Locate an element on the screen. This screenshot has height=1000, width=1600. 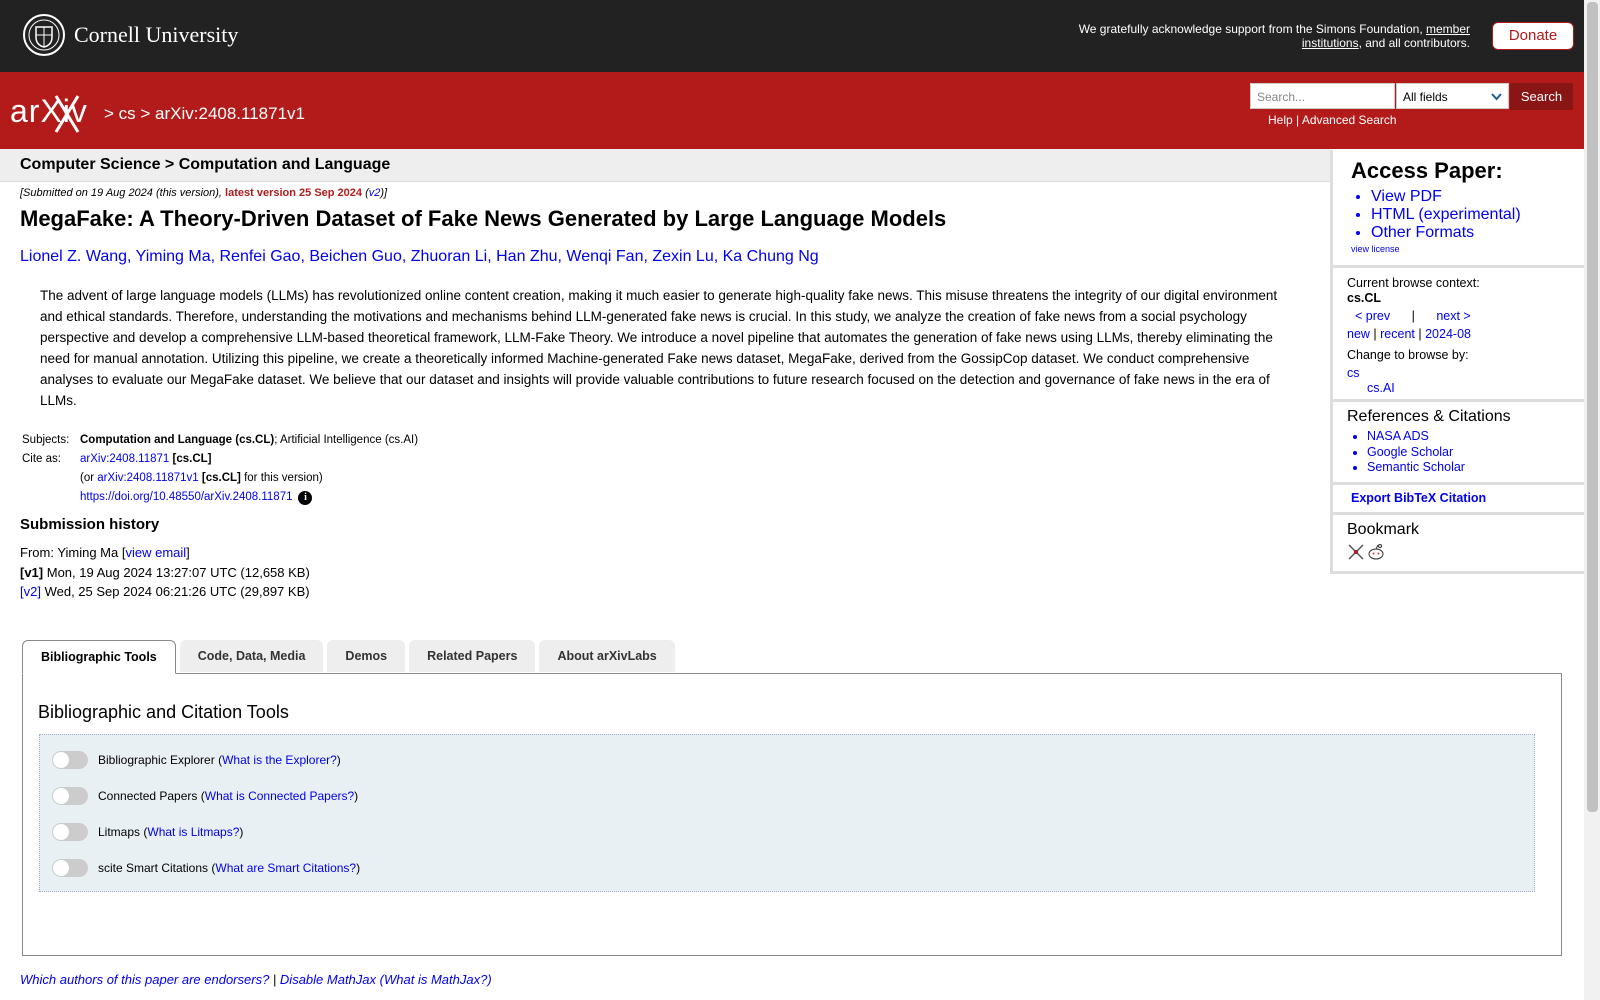
search-button: Search is located at coordinates (1541, 96).